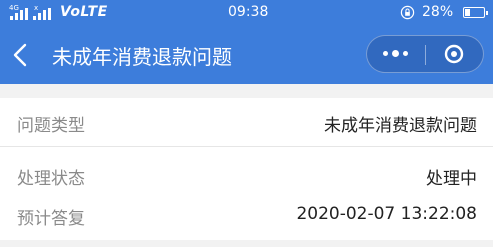 The width and height of the screenshot is (493, 247). What do you see at coordinates (407, 12) in the screenshot?
I see `rotation-lock-icon` at bounding box center [407, 12].